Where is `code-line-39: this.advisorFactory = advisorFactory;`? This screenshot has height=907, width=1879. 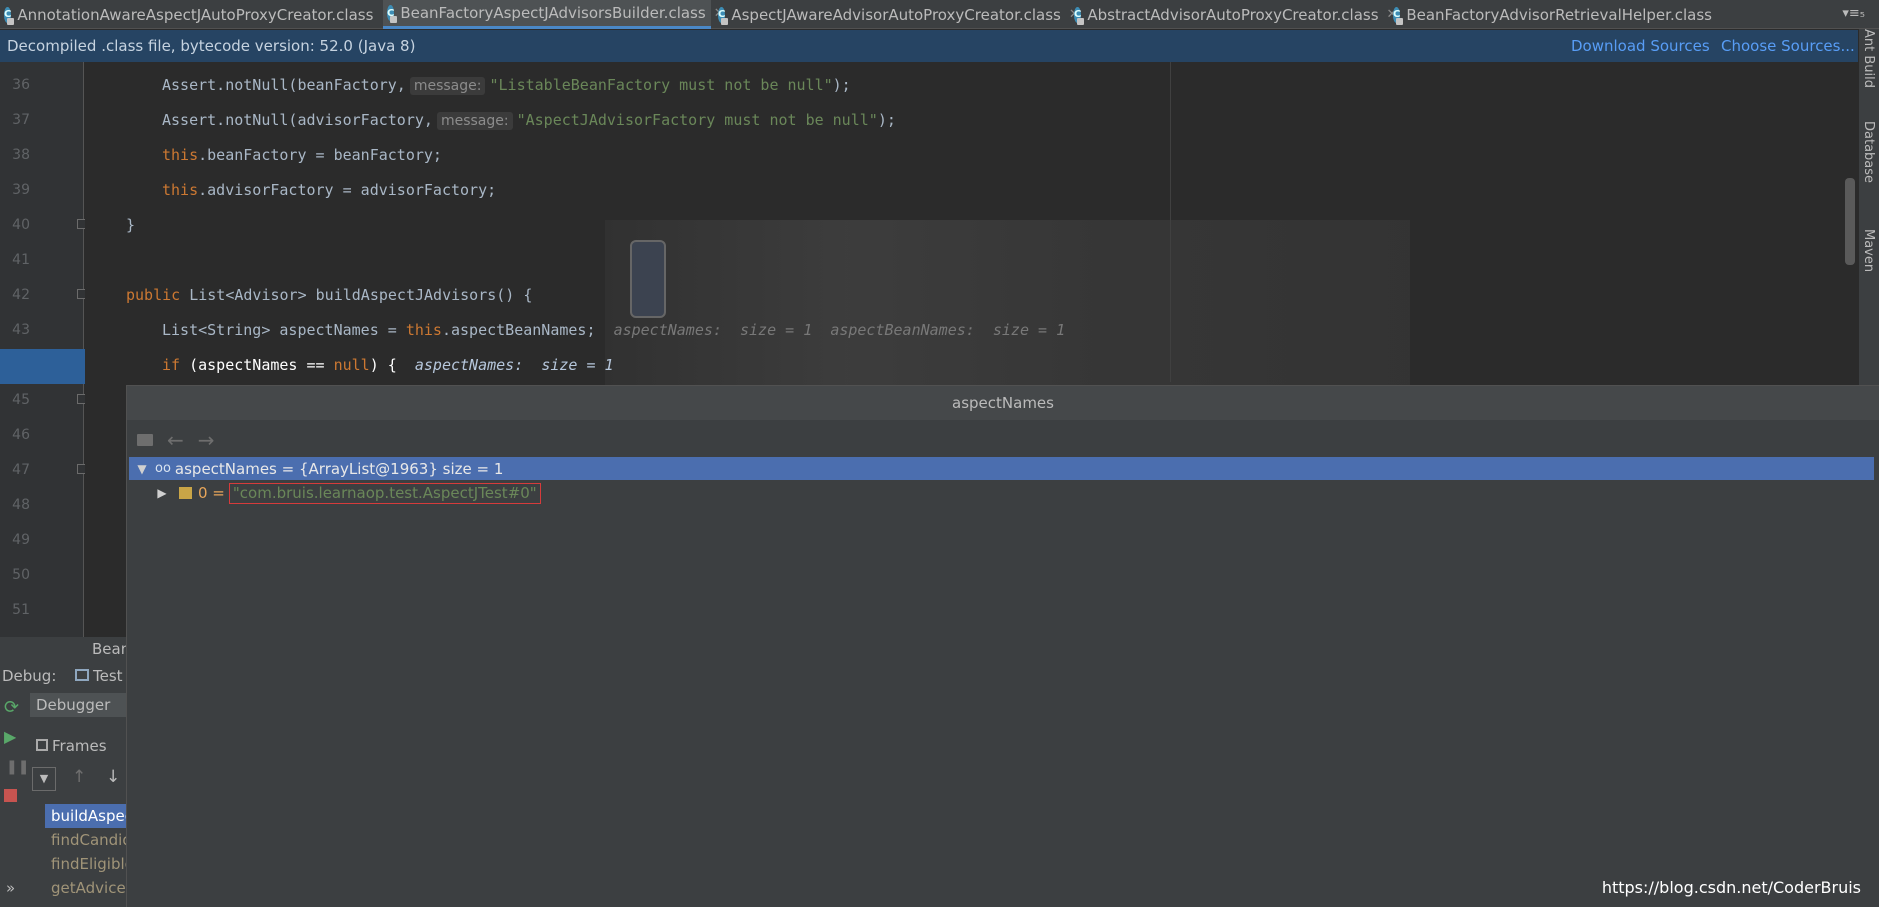 code-line-39: this.advisorFactory = advisorFactory; is located at coordinates (329, 190).